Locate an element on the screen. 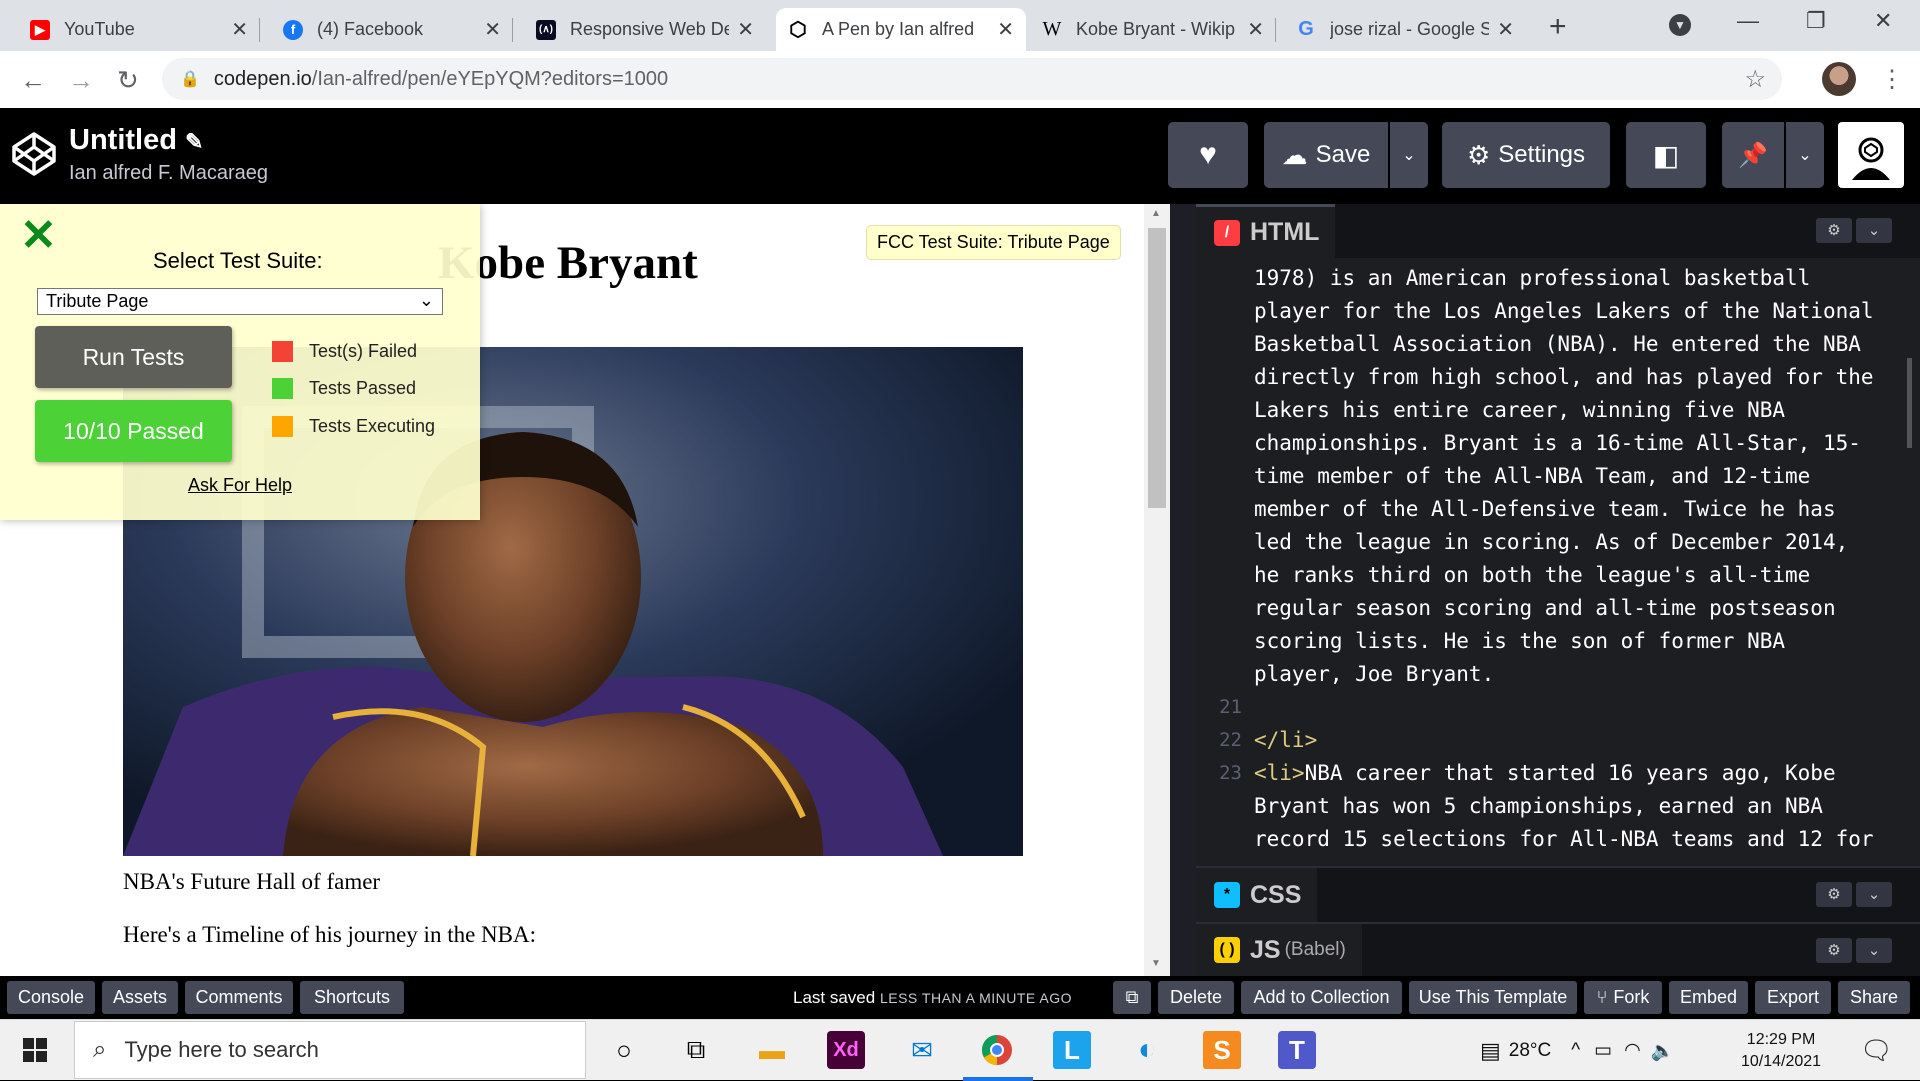 Image resolution: width=1920 pixels, height=1081 pixels. pin-button: 📌 is located at coordinates (1753, 155).